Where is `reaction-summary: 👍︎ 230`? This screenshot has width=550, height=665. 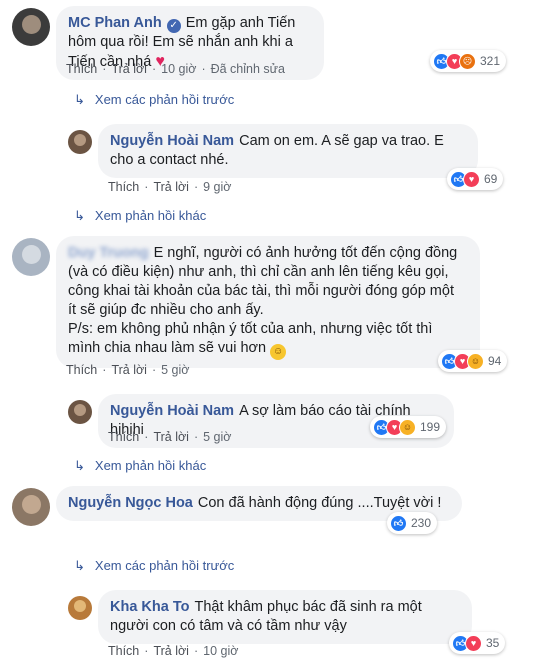
reaction-summary: 👍︎ 230 is located at coordinates (412, 523).